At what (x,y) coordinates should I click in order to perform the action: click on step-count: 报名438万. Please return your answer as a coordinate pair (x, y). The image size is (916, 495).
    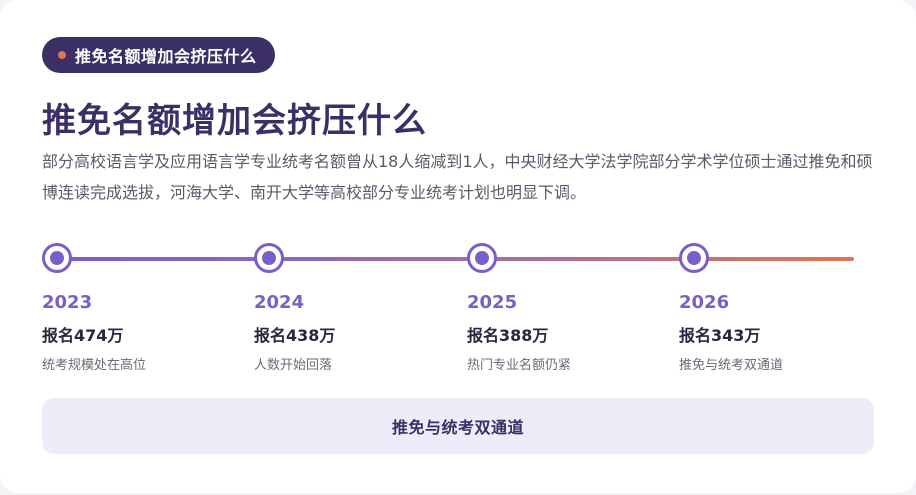
    Looking at the image, I should click on (295, 335).